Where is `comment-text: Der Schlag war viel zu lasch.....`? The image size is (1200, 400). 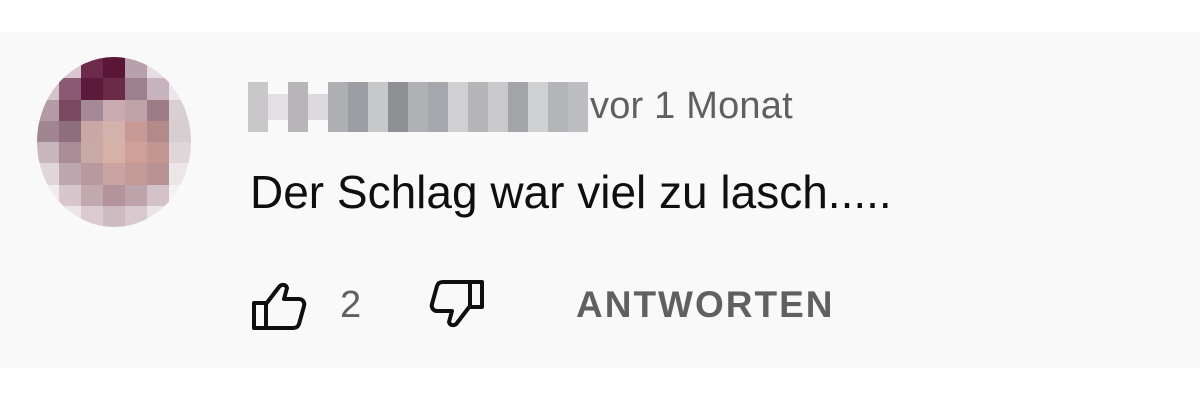 comment-text: Der Schlag war viel zu lasch..... is located at coordinates (571, 192).